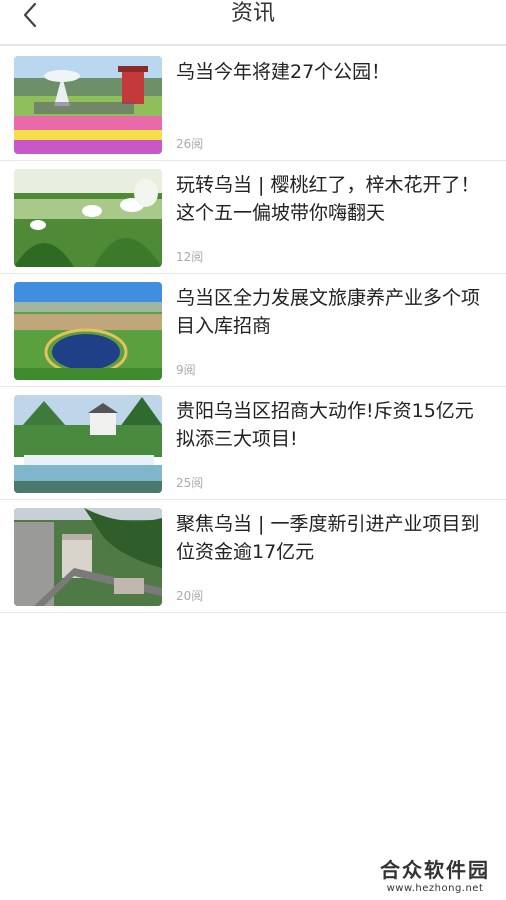 The image size is (506, 900). I want to click on watermark-name: 合众软件园, so click(435, 870).